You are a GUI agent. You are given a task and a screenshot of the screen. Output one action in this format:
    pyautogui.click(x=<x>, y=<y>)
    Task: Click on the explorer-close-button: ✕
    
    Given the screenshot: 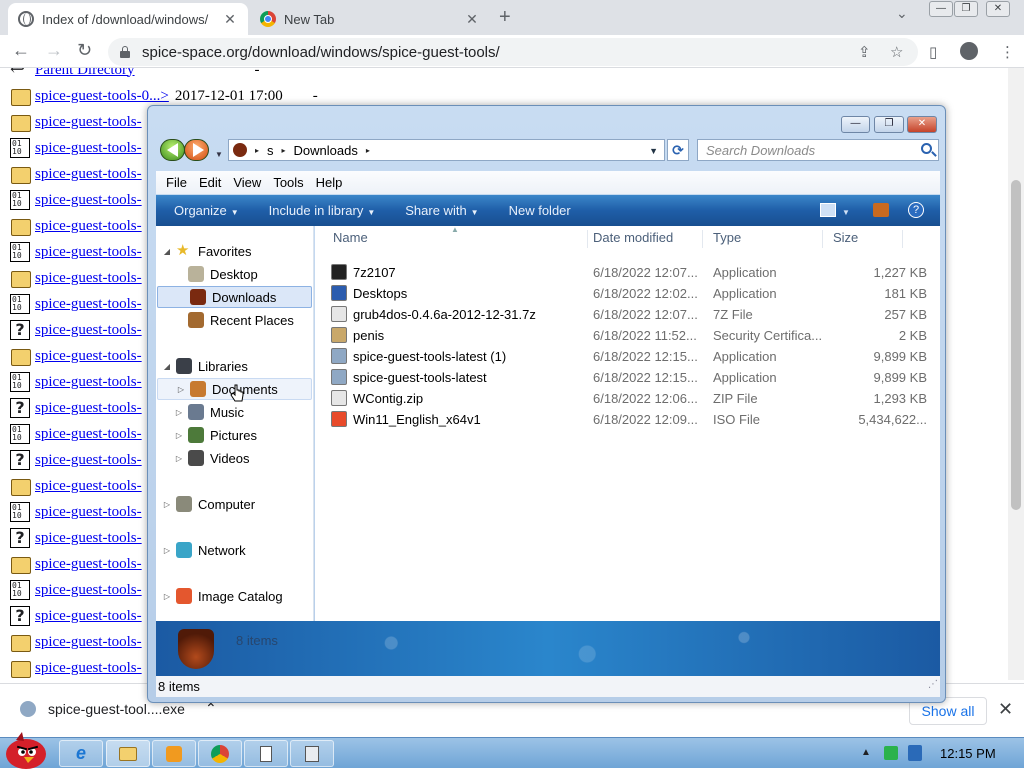 What is the action you would take?
    pyautogui.click(x=922, y=124)
    